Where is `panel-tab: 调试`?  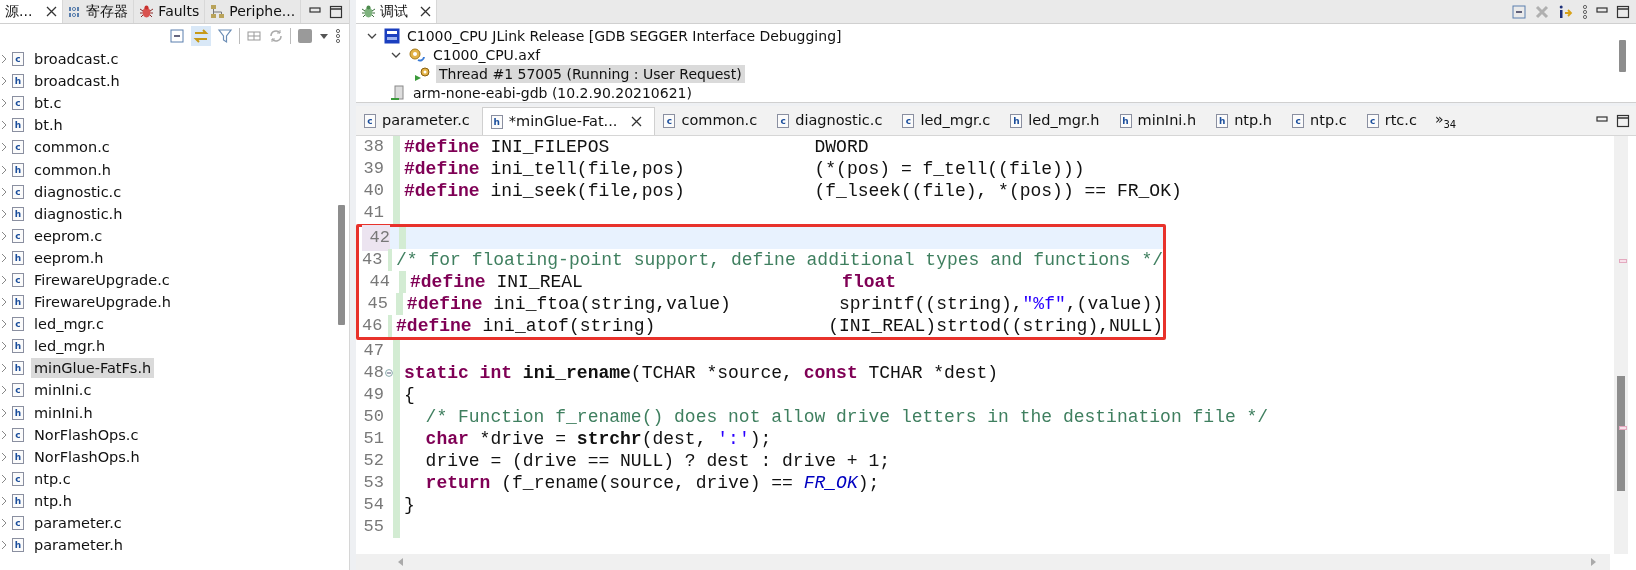
panel-tab: 调试 is located at coordinates (396, 11).